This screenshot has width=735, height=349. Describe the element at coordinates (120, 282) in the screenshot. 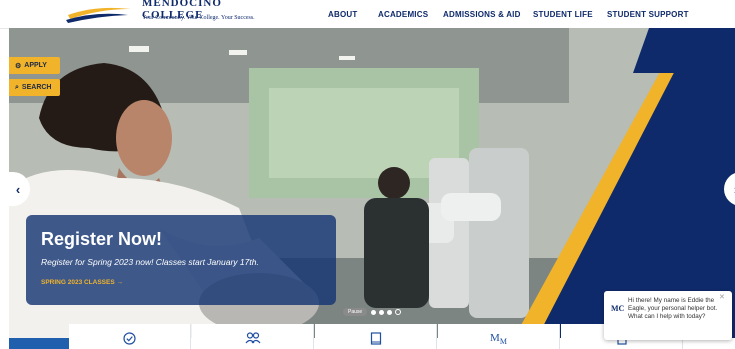

I see `arrow-right-icon: →` at that location.